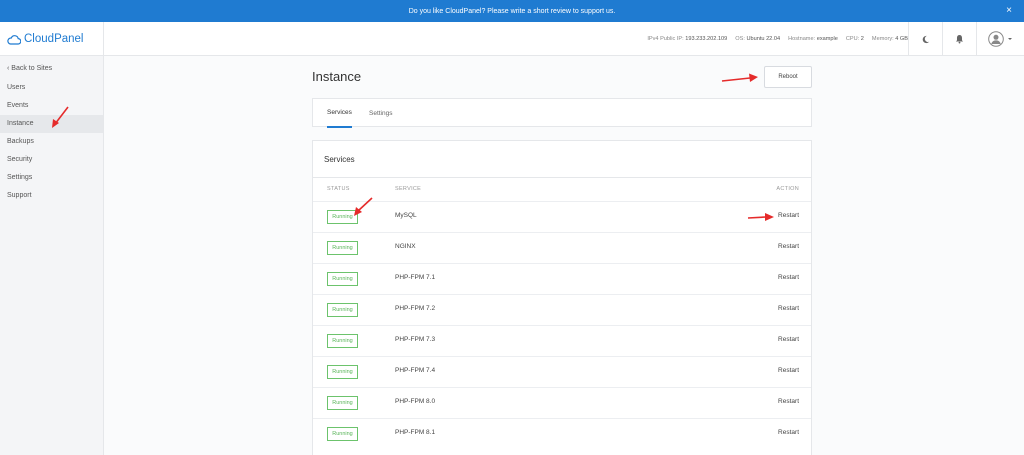 The height and width of the screenshot is (455, 1024). Describe the element at coordinates (562, 433) in the screenshot. I see `table-row: Running PHP-FPM 8.1 Restart` at that location.